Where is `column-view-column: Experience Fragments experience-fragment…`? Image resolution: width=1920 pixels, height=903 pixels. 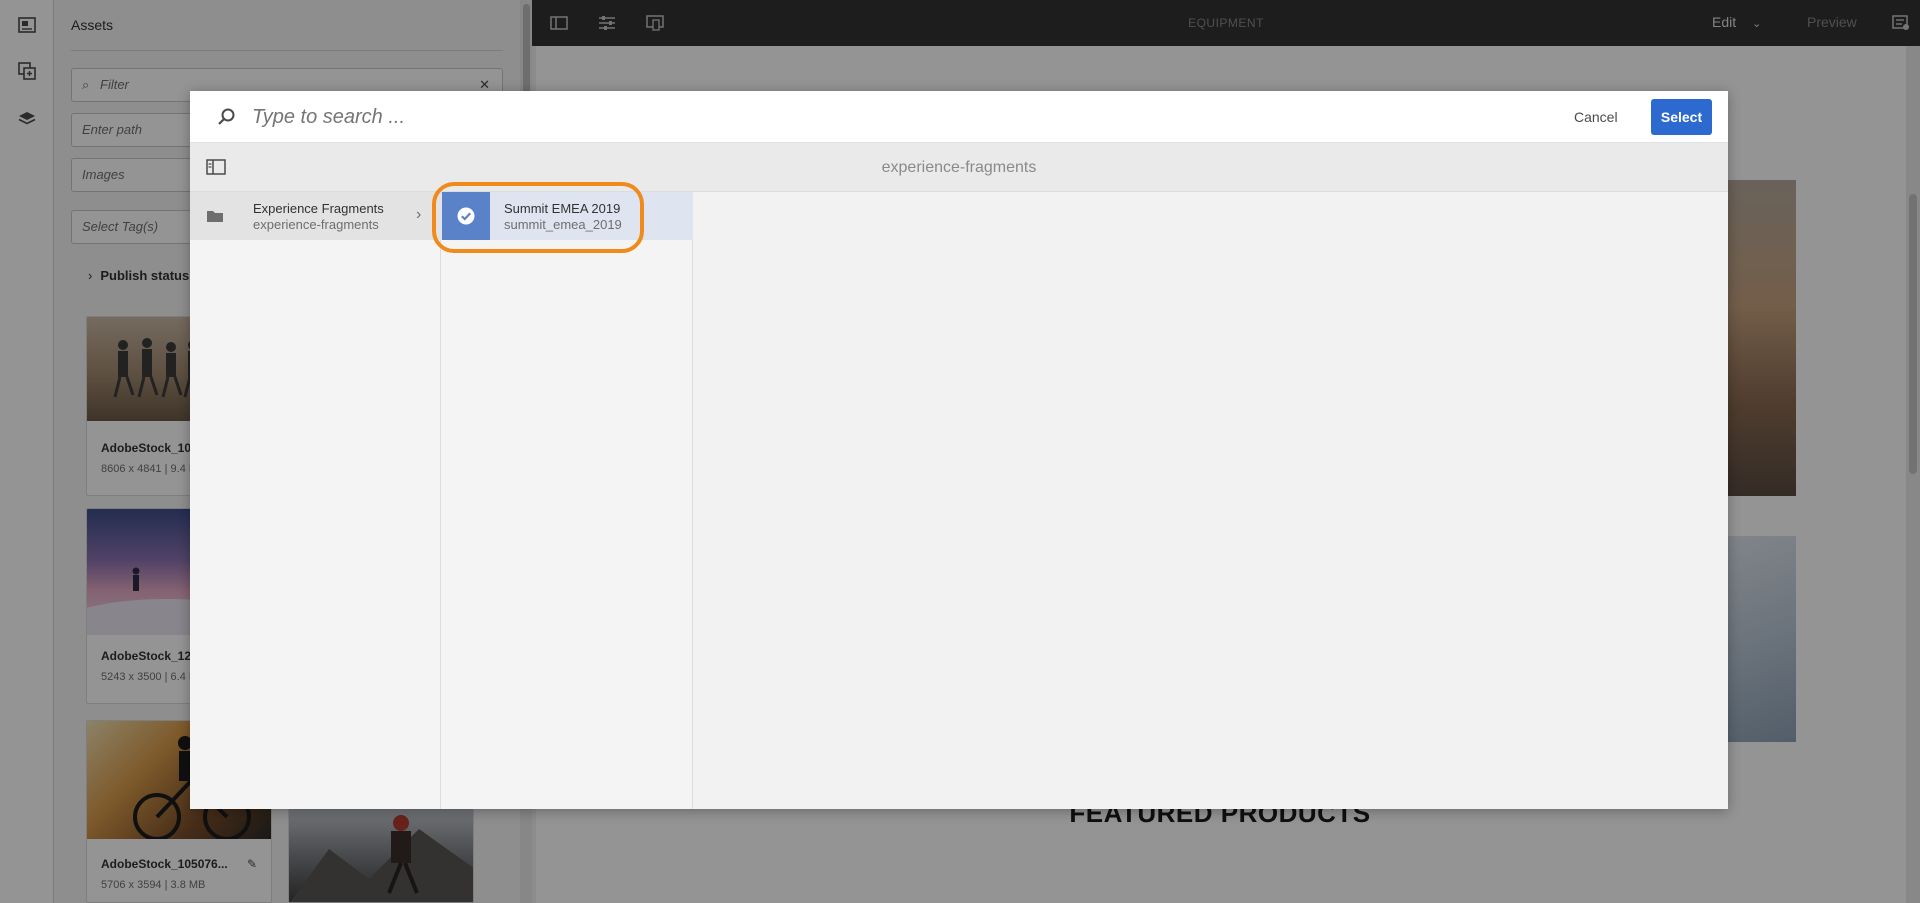 column-view-column: Experience Fragments experience-fragment… is located at coordinates (315, 500).